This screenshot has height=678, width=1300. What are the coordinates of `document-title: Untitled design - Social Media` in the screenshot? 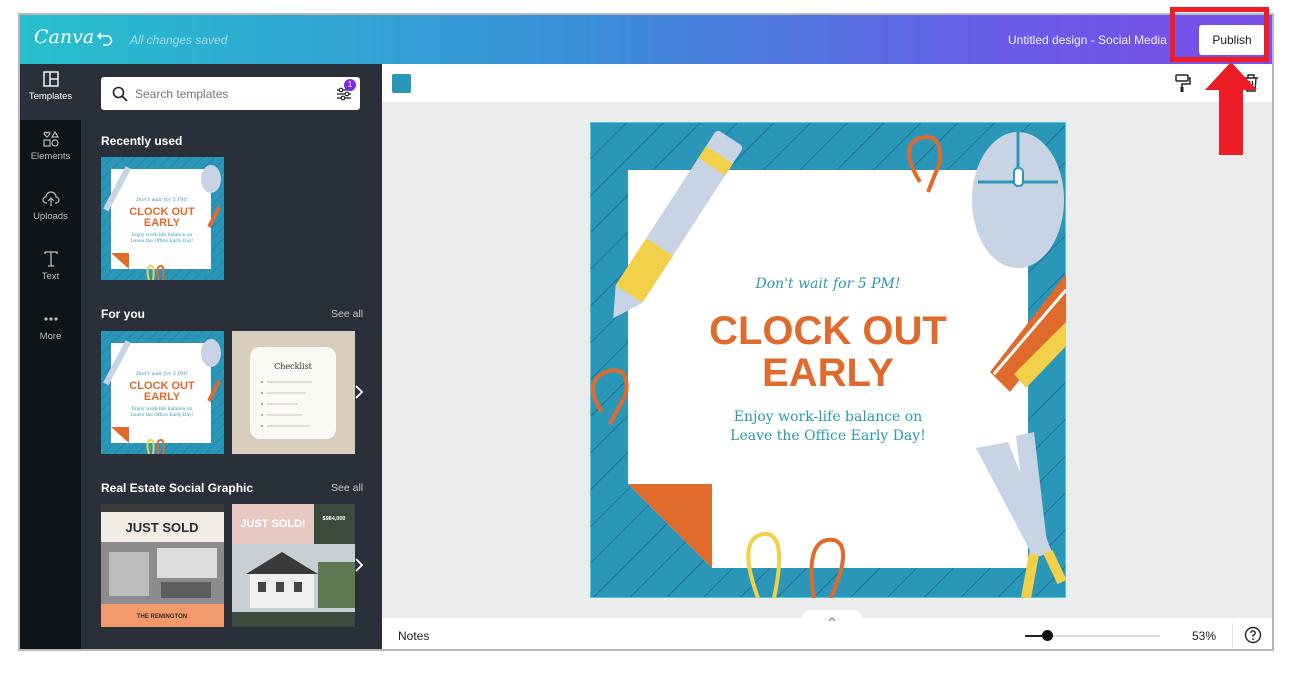 It's located at (1088, 40).